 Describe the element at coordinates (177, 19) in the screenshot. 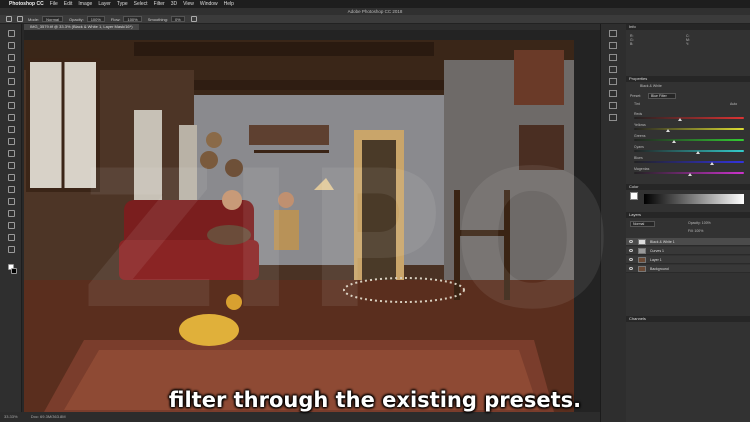

I see `smoothing-input: 0%` at that location.